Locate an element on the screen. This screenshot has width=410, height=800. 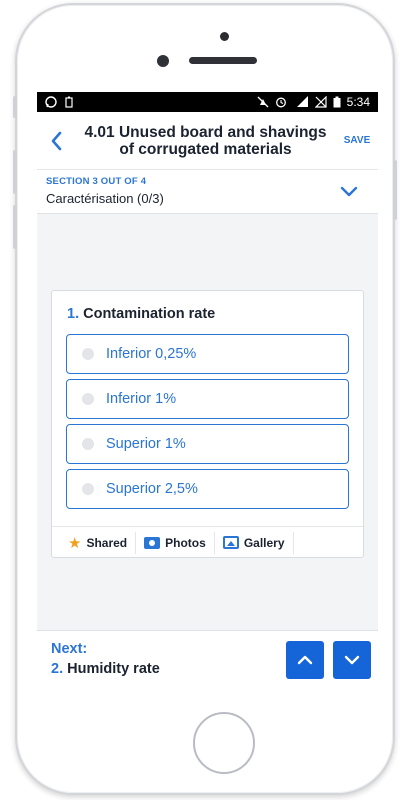
option-superior-1: Superior 1% is located at coordinates (207, 444).